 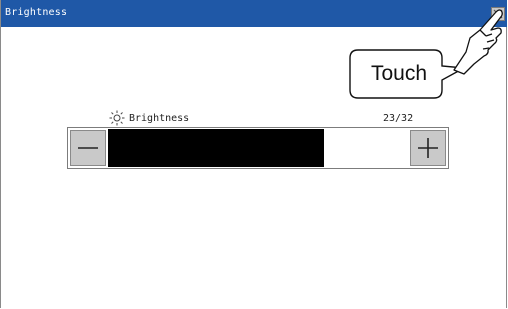 I want to click on decrease-brightness-button, so click(x=88, y=148).